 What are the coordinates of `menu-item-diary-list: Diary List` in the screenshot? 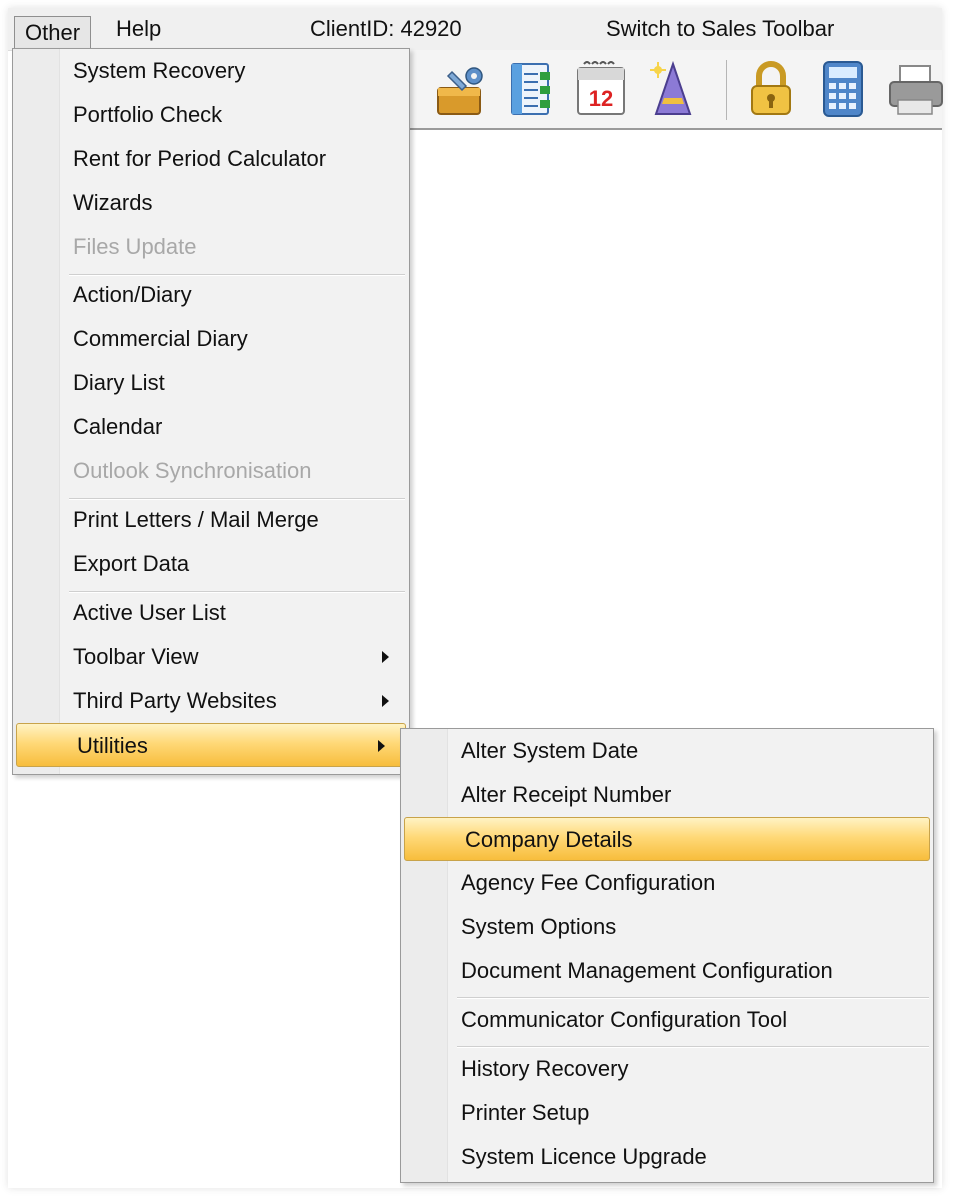 It's located at (211, 383).